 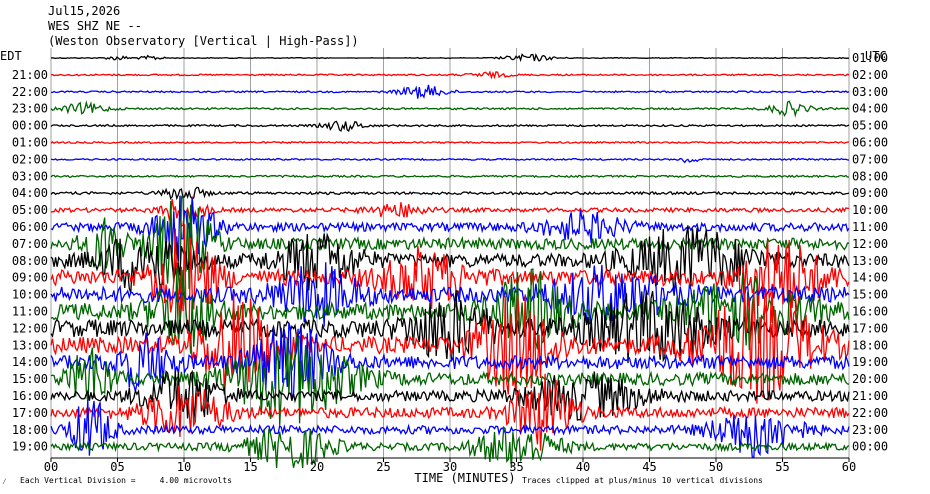 What do you see at coordinates (30, 413) in the screenshot?
I see `left-hour-label: 17:00` at bounding box center [30, 413].